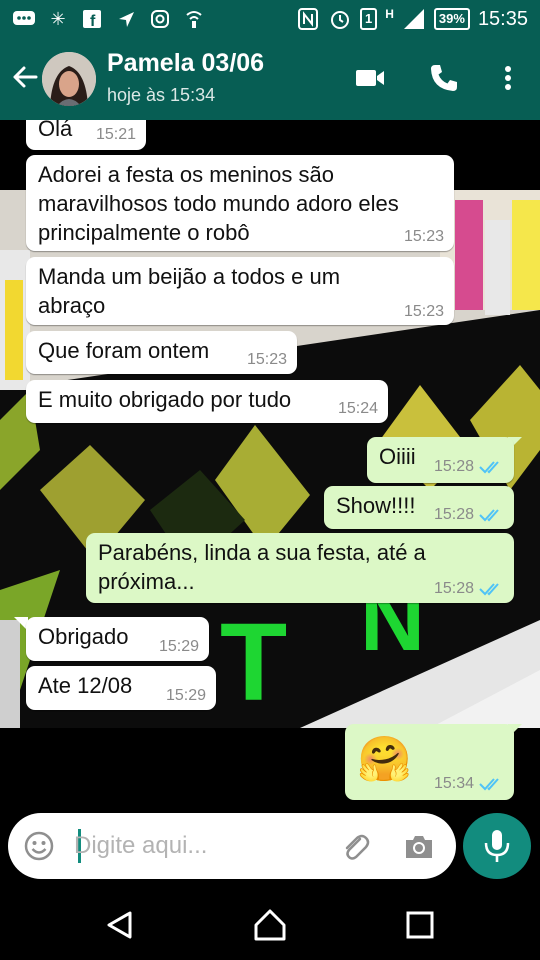  I want to click on incoming-message: Que foram ontem 15:23, so click(161, 352).